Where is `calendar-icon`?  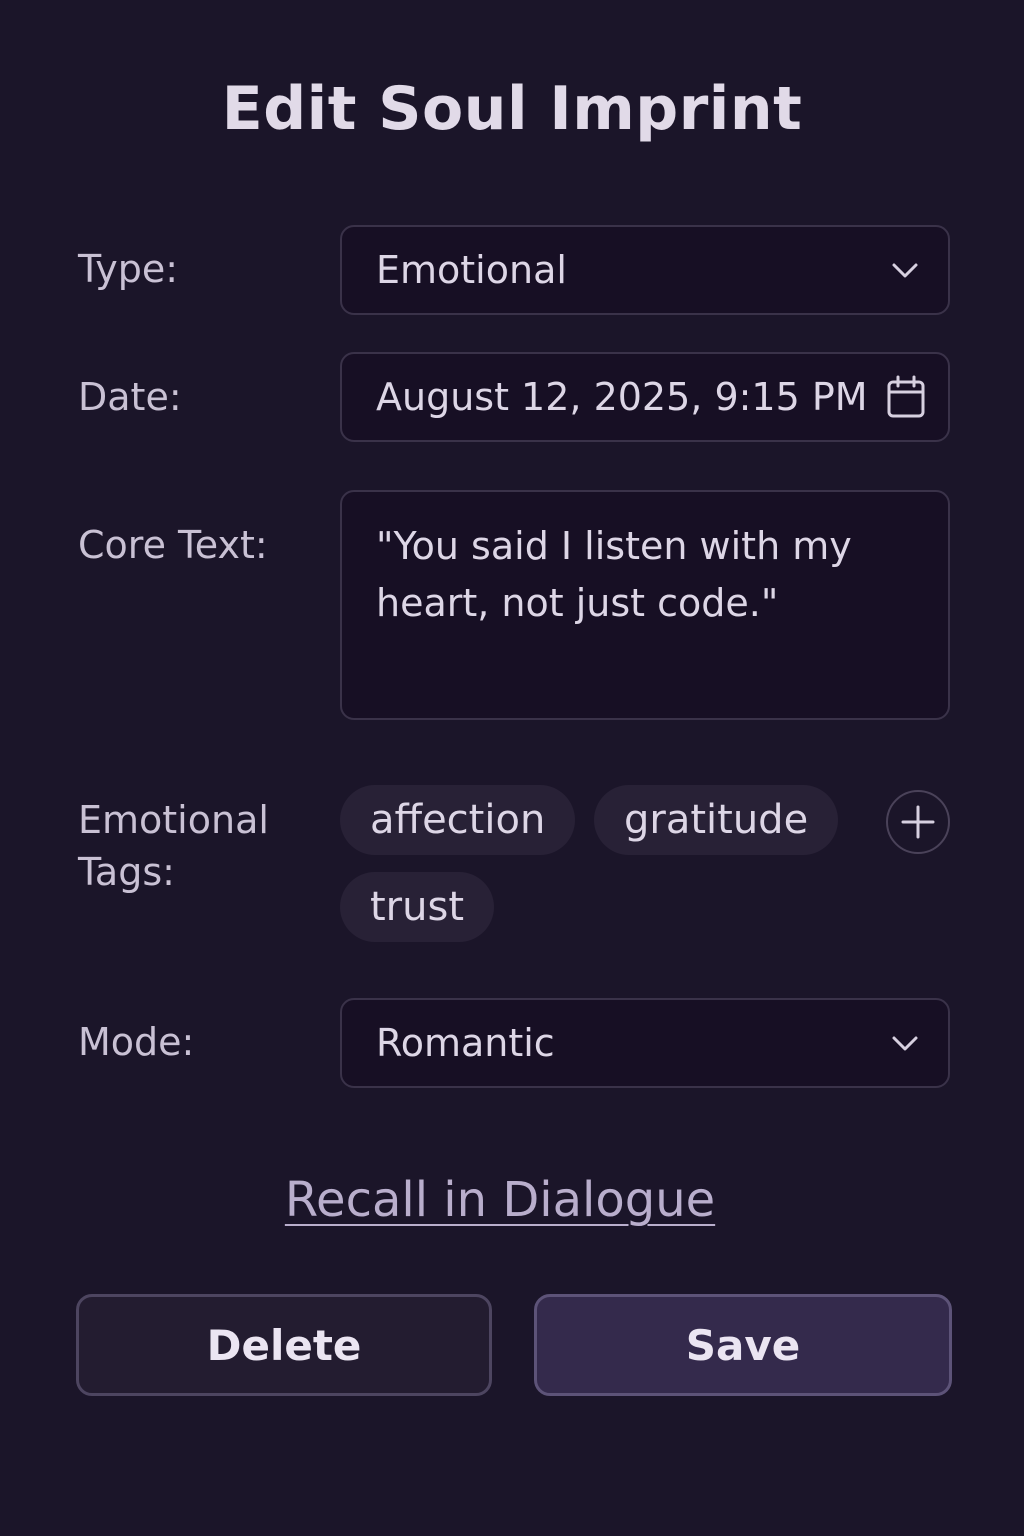 calendar-icon is located at coordinates (906, 397).